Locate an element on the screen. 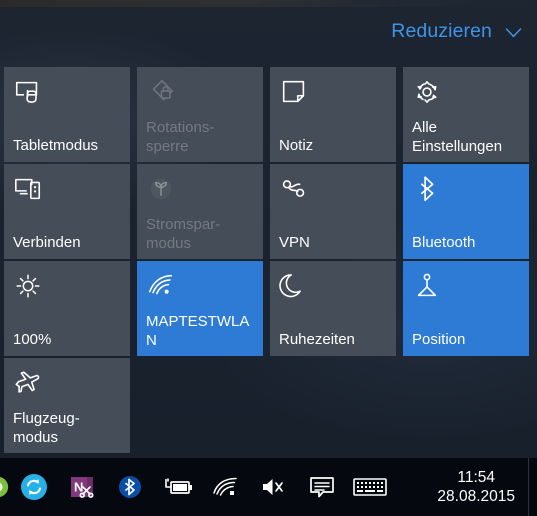 The image size is (537, 516). tile-location: Position is located at coordinates (466, 308).